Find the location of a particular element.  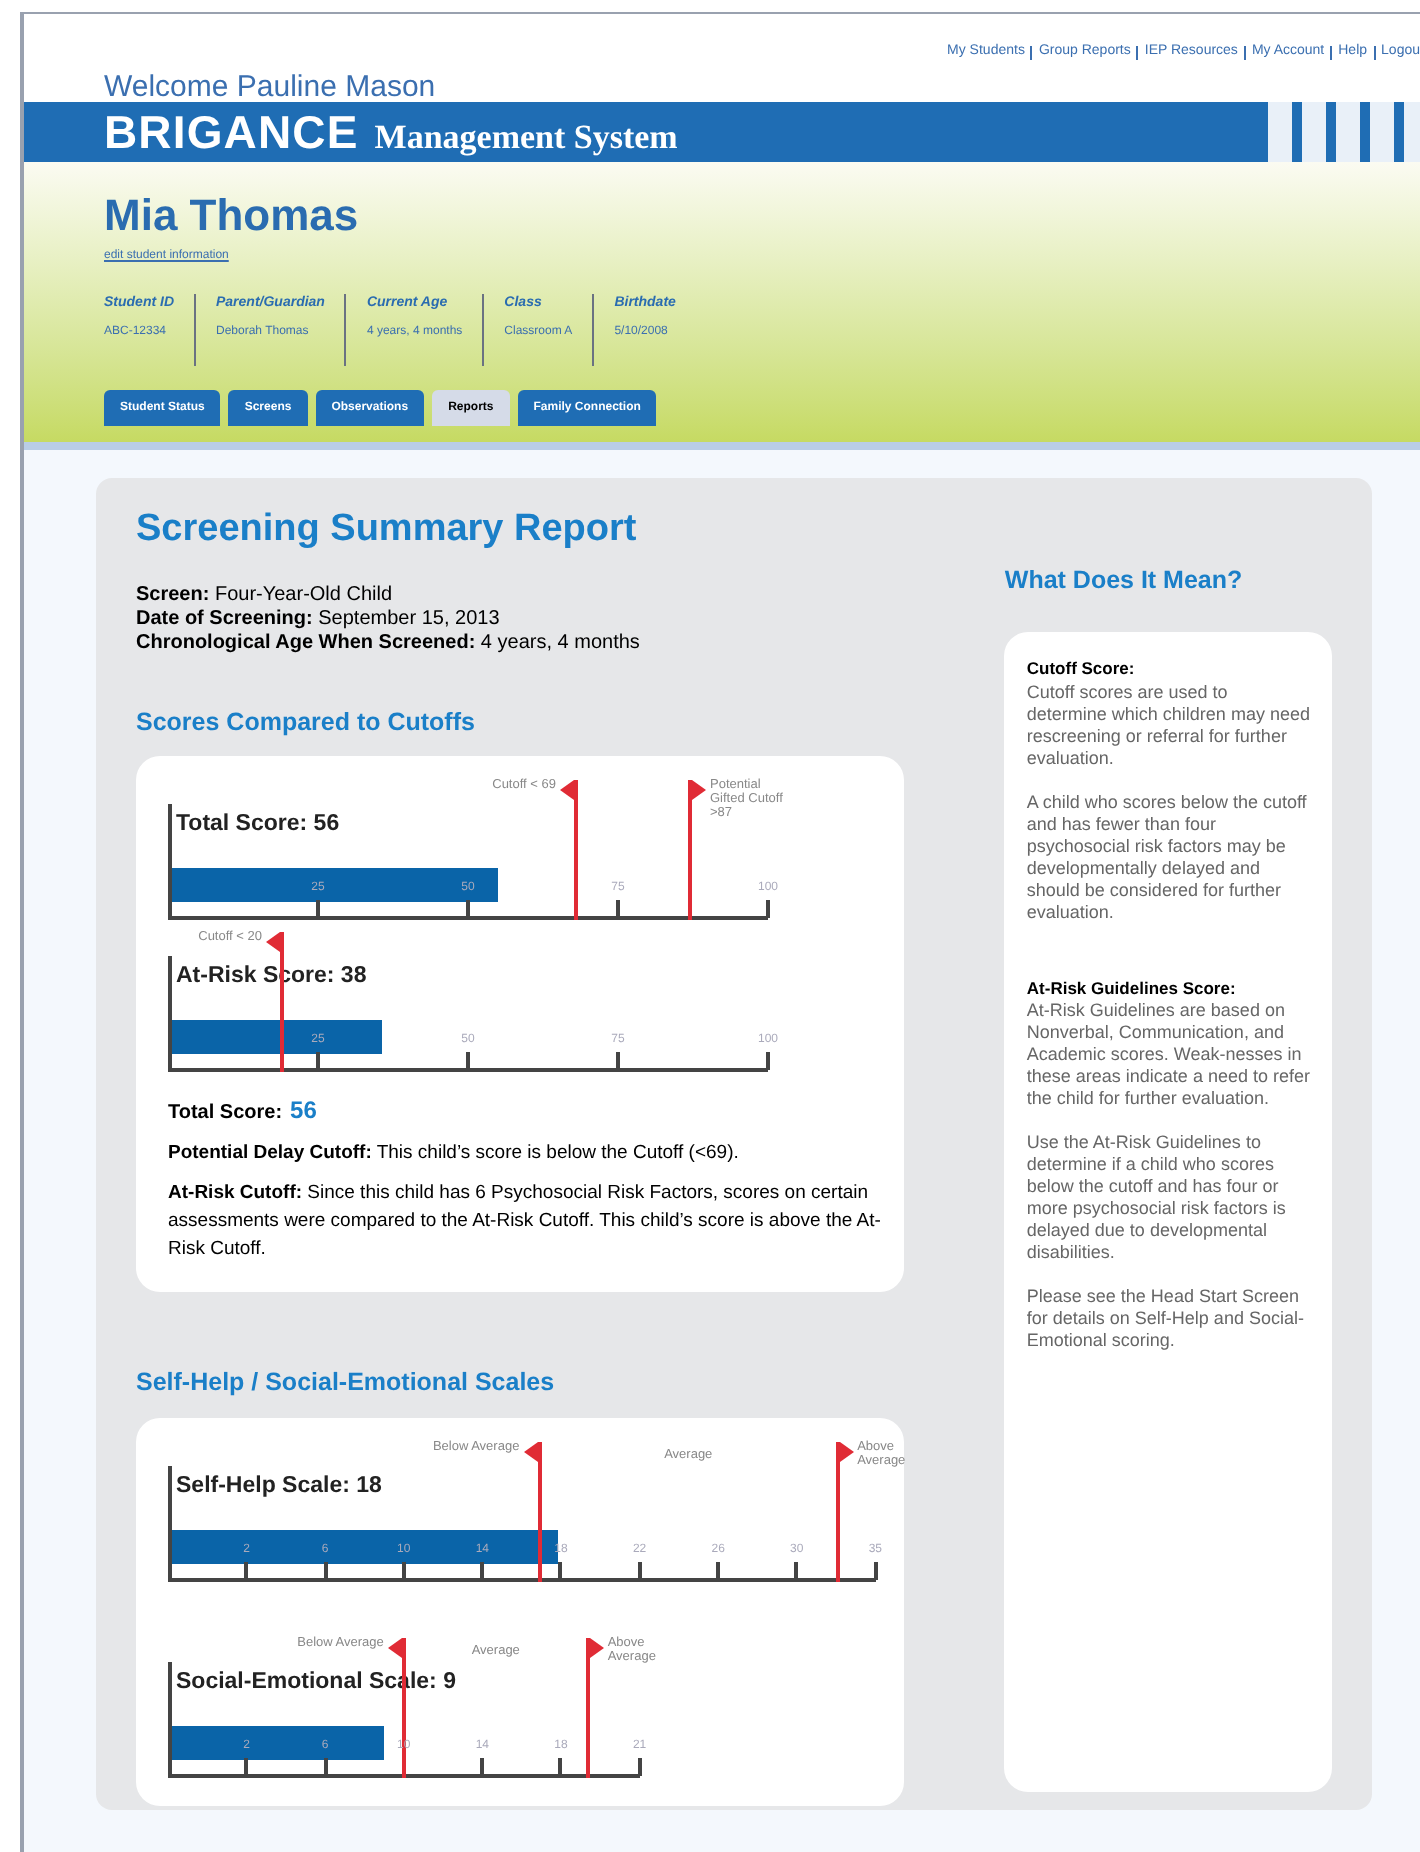

section-heading: Scores Compared to Cutoffs is located at coordinates (306, 722).